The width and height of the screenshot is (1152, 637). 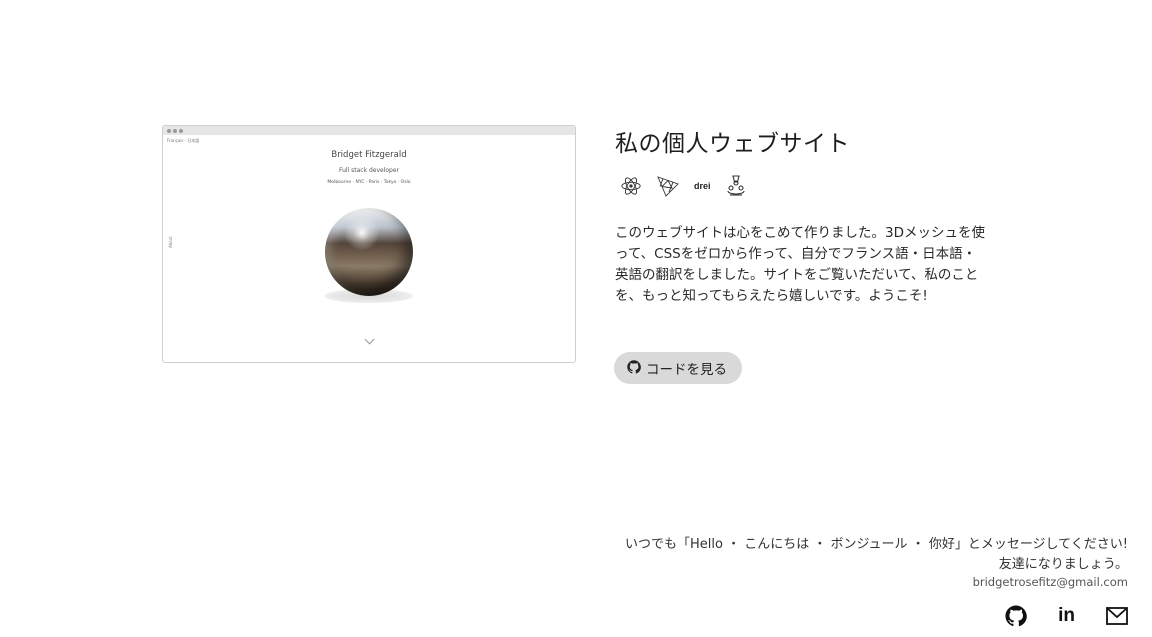 What do you see at coordinates (369, 339) in the screenshot?
I see `chevron-down-icon` at bounding box center [369, 339].